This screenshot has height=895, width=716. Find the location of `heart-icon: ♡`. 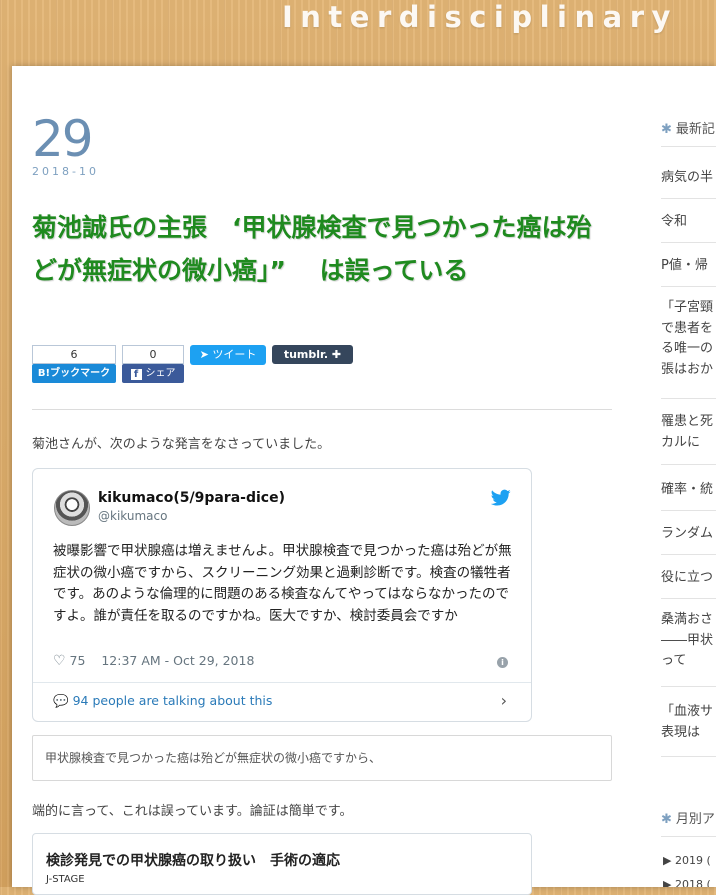

heart-icon: ♡ is located at coordinates (59, 661).